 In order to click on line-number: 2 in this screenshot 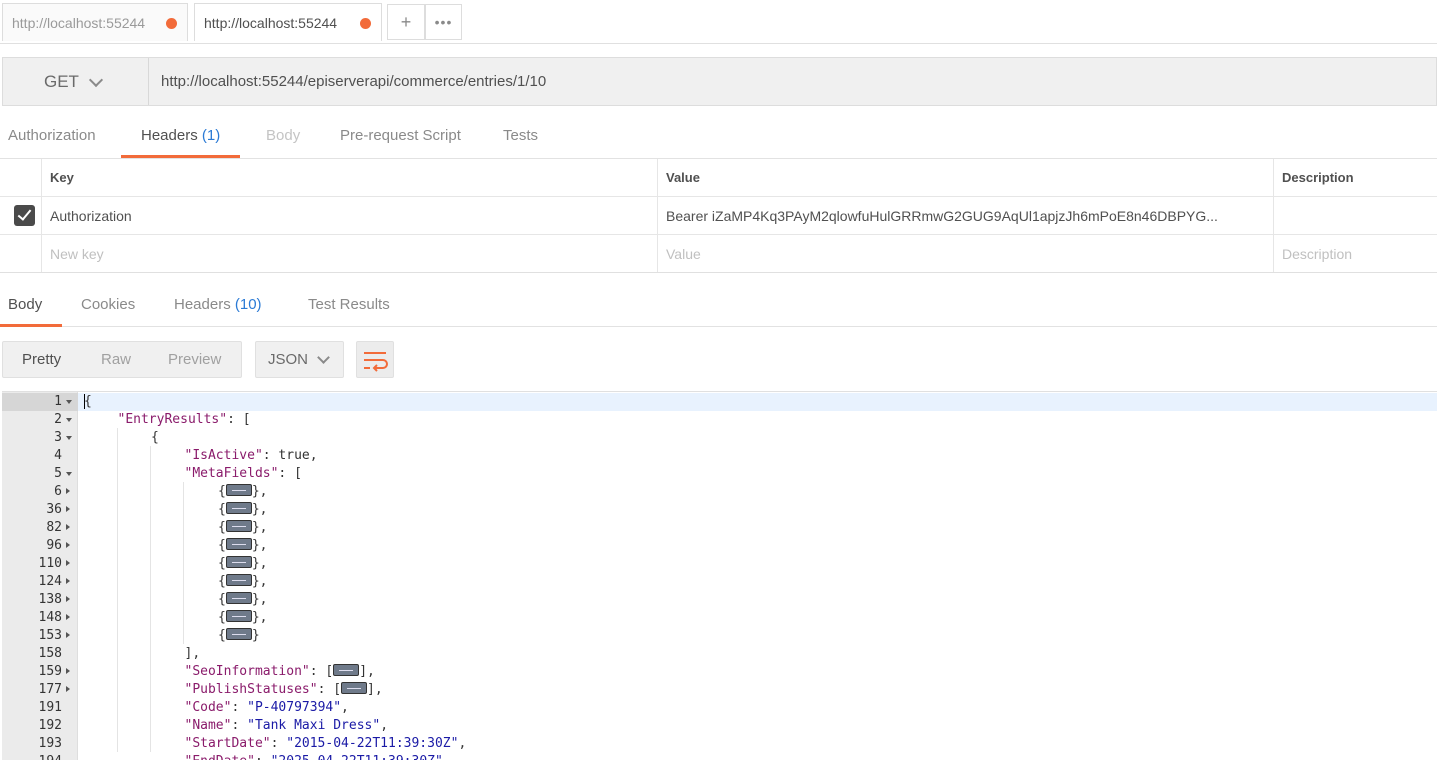, I will do `click(58, 419)`.